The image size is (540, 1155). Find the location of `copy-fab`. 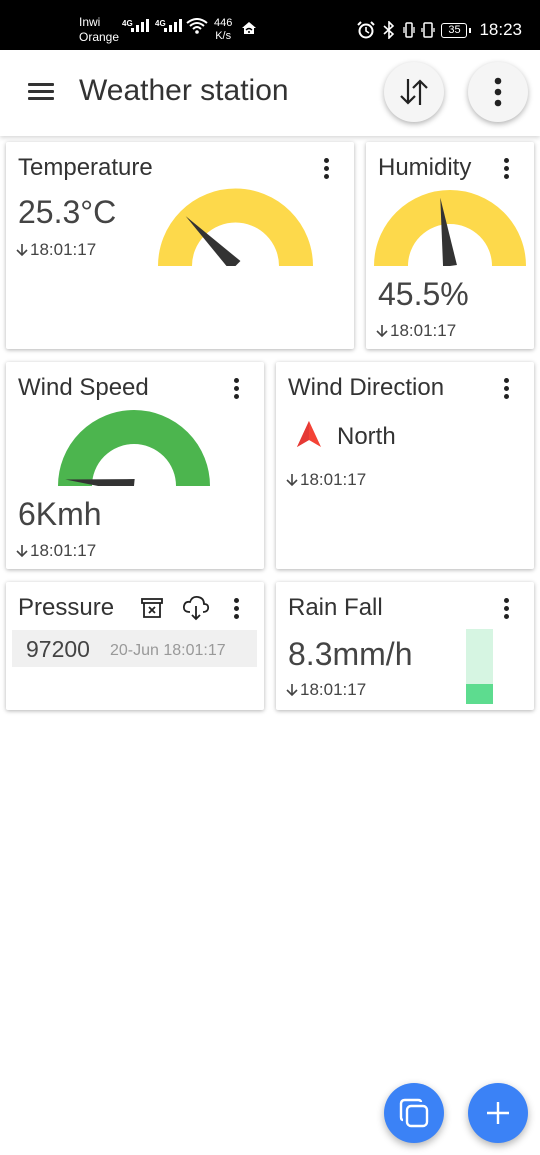

copy-fab is located at coordinates (414, 1113).